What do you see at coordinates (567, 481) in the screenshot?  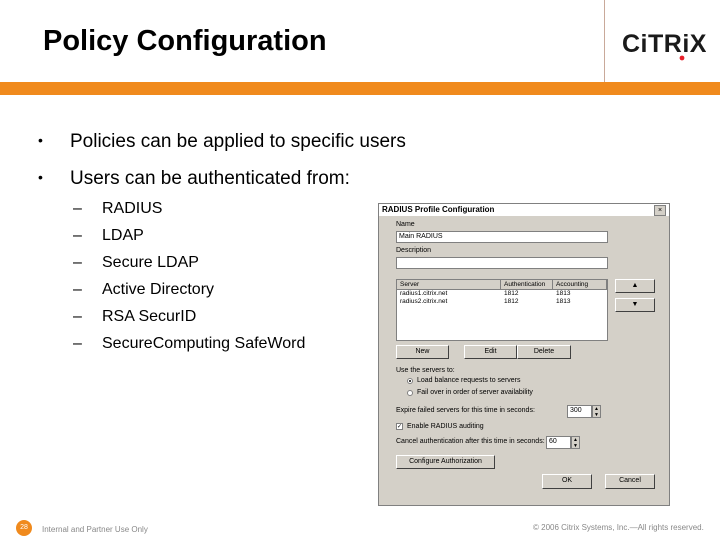 I see `ok-button: OK` at bounding box center [567, 481].